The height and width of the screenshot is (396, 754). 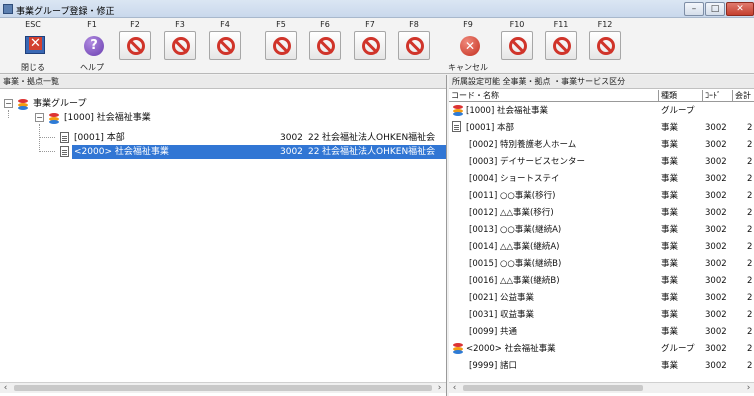 I want to click on f11-button, so click(x=561, y=45).